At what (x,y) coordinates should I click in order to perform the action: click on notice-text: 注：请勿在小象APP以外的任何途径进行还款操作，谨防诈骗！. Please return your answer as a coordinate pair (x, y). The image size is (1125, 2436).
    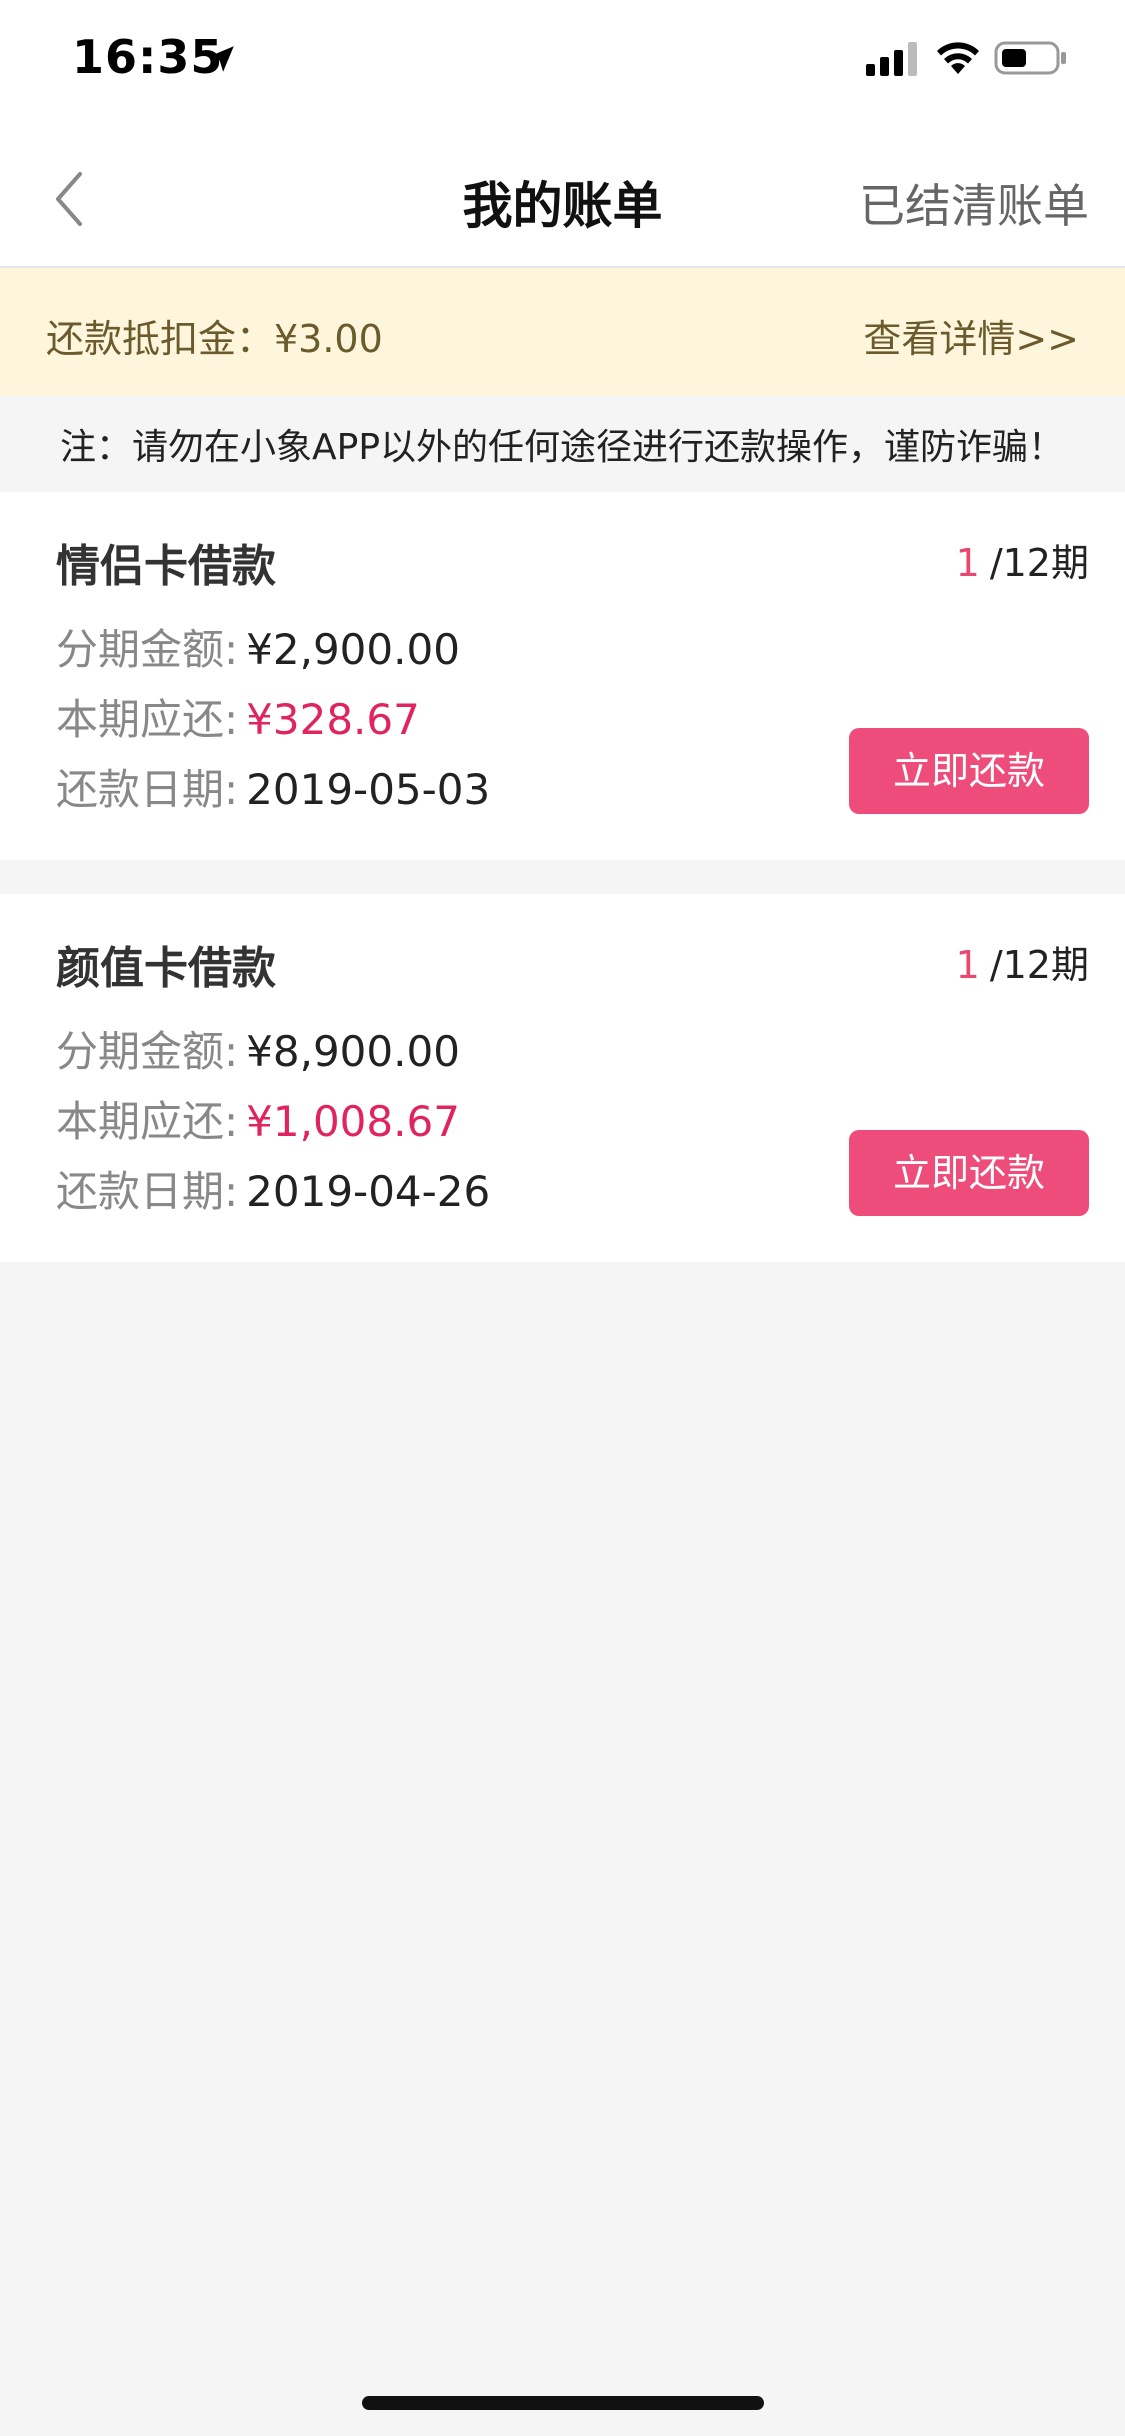
    Looking at the image, I should click on (562, 447).